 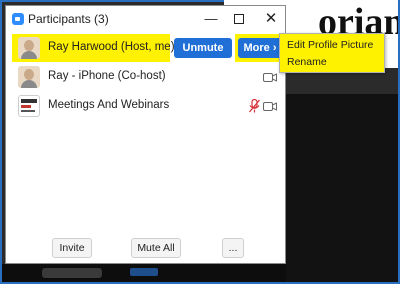 I want to click on more-button: More ›, so click(x=260, y=48).